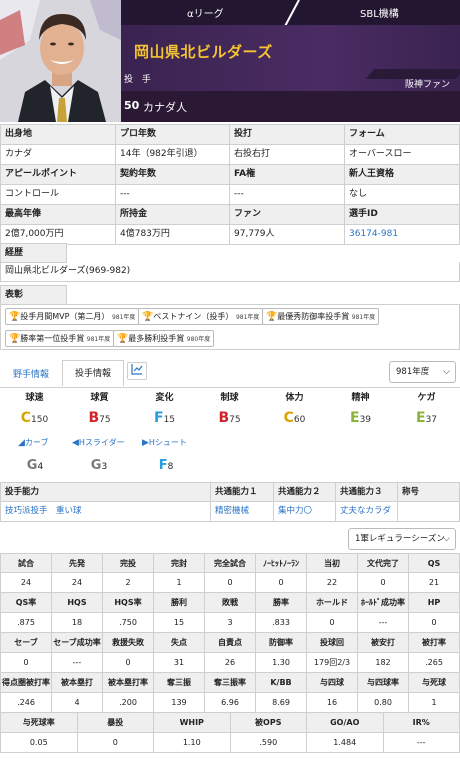 The image size is (460, 759). What do you see at coordinates (367, 512) in the screenshot?
I see `common-ability-link: 丈夫なカラダ` at bounding box center [367, 512].